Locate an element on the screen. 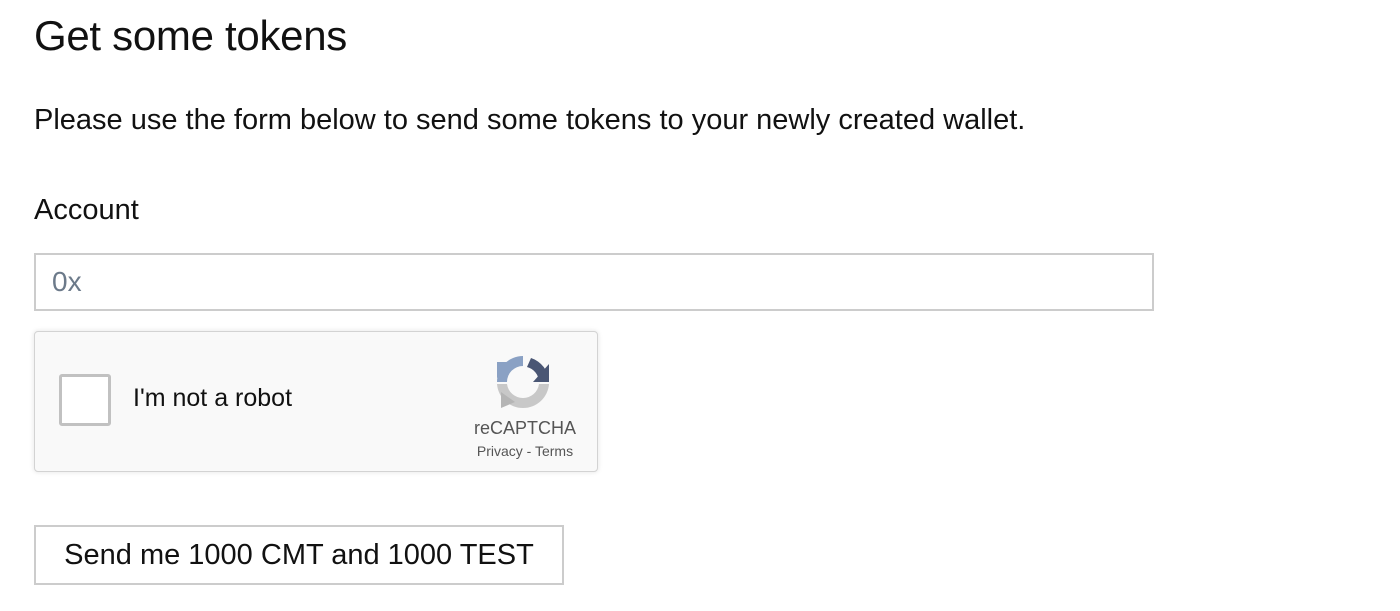 The height and width of the screenshot is (611, 1400). recaptcha-links: Privacy - Terms is located at coordinates (525, 451).